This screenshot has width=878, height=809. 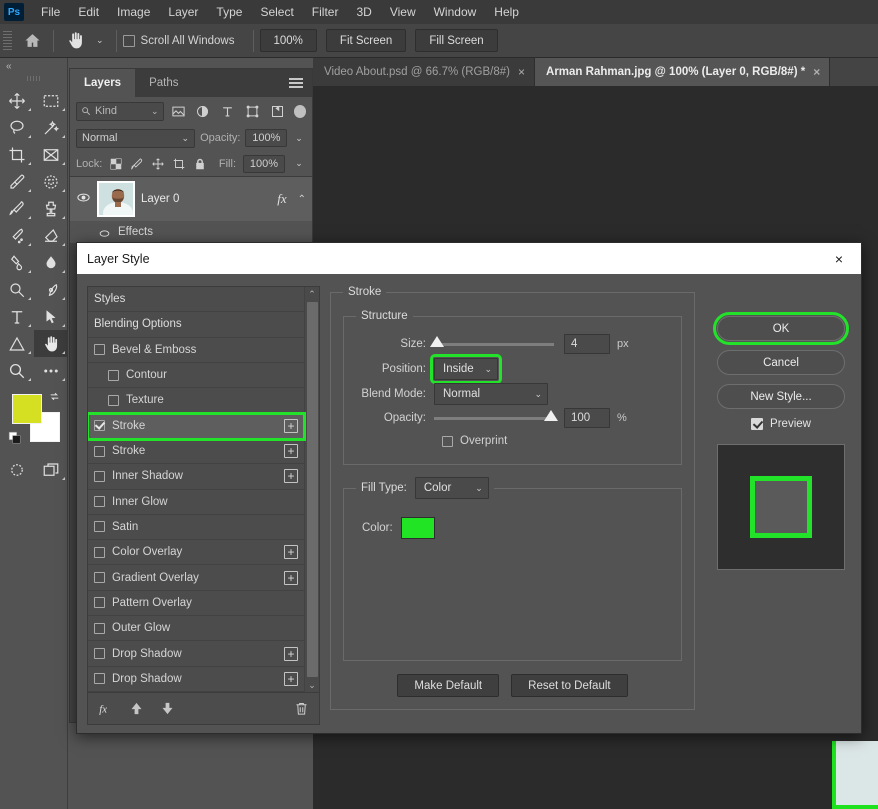 What do you see at coordinates (196, 629) in the screenshot?
I see `style-row-outer-glow: Outer Glow` at bounding box center [196, 629].